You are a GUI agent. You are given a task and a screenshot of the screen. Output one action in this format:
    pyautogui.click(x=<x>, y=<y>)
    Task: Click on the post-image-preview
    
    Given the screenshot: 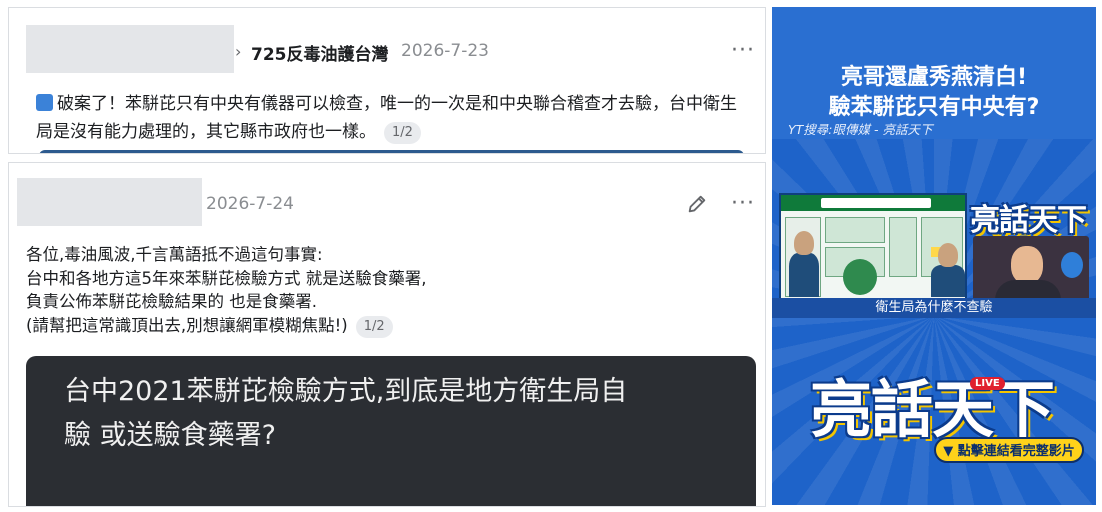 What is the action you would take?
    pyautogui.click(x=391, y=151)
    